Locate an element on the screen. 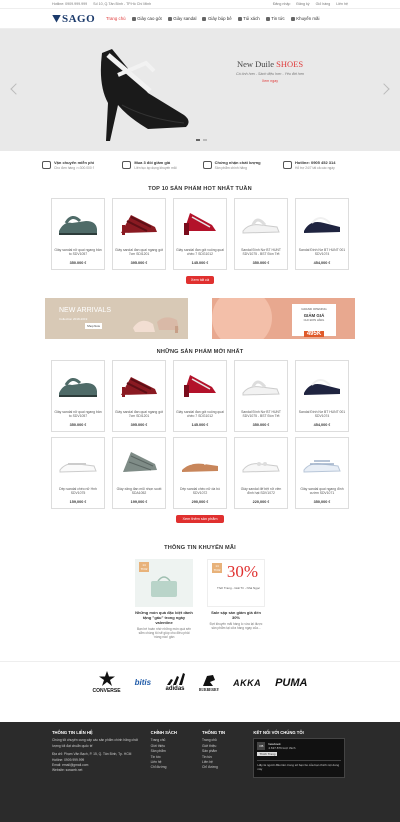 The width and height of the screenshot is (400, 822). hero-cta-link: Xem ngay is located at coordinates (270, 81).